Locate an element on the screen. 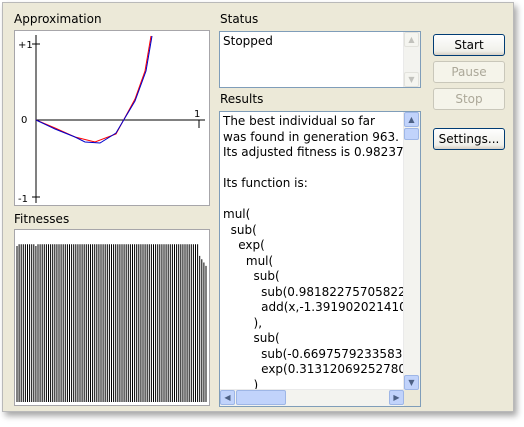 The height and width of the screenshot is (427, 524). approximation-svg: +1 0 -1 1 is located at coordinates (111, 120).